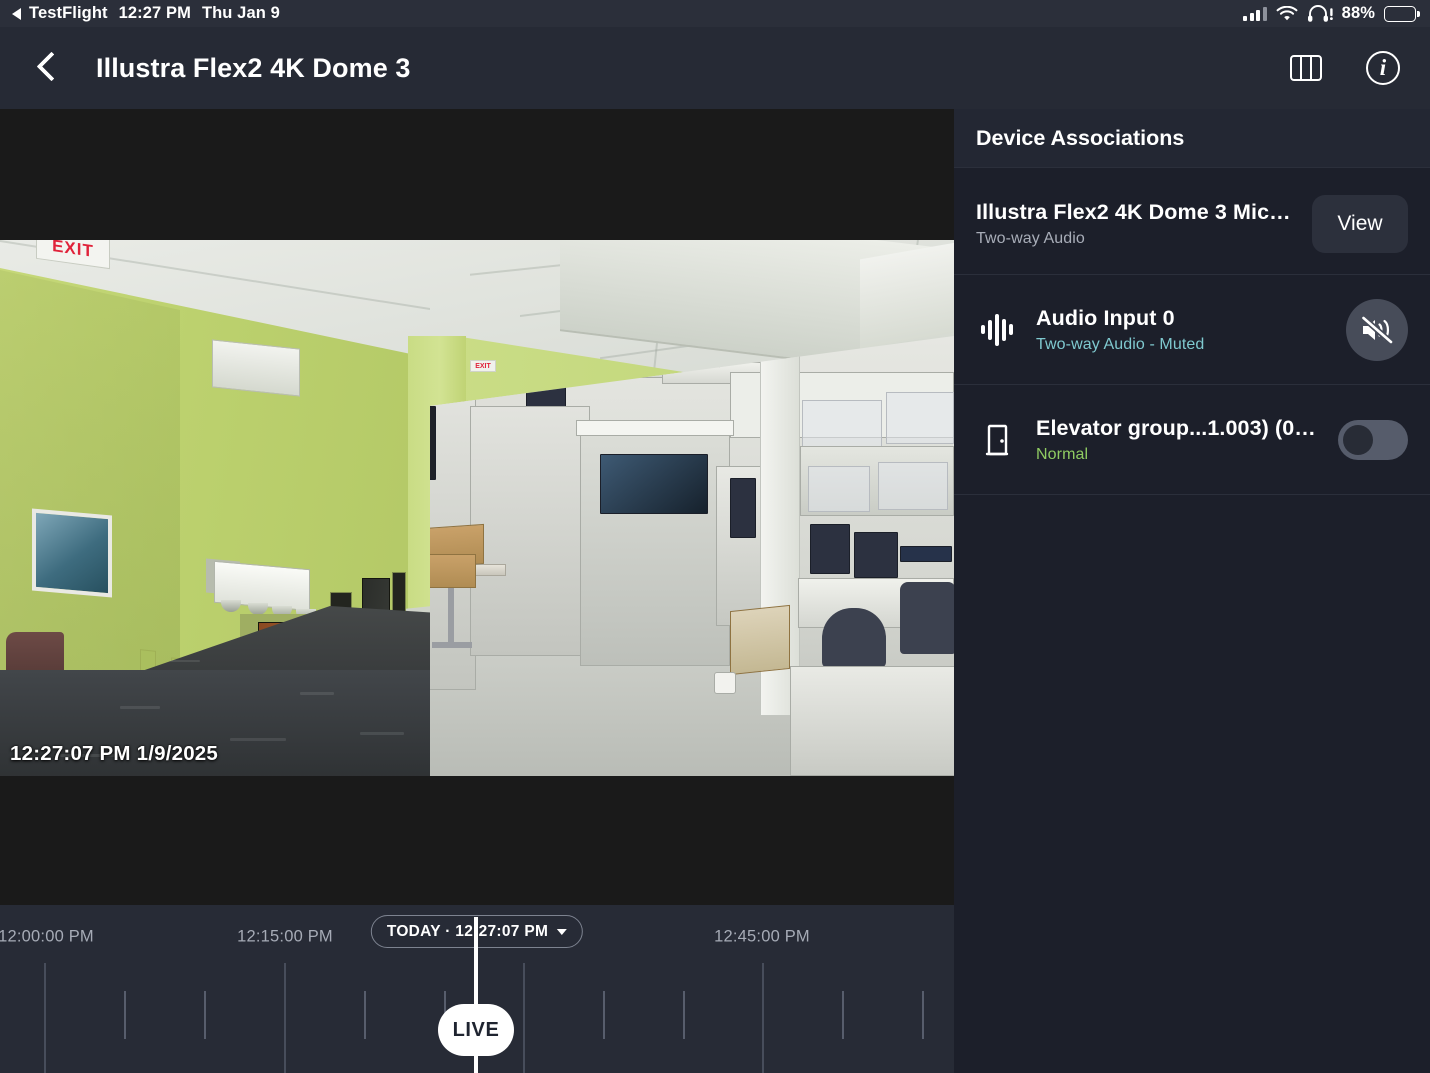 This screenshot has width=1430, height=1073. I want to click on elevator-toggle, so click(1373, 439).